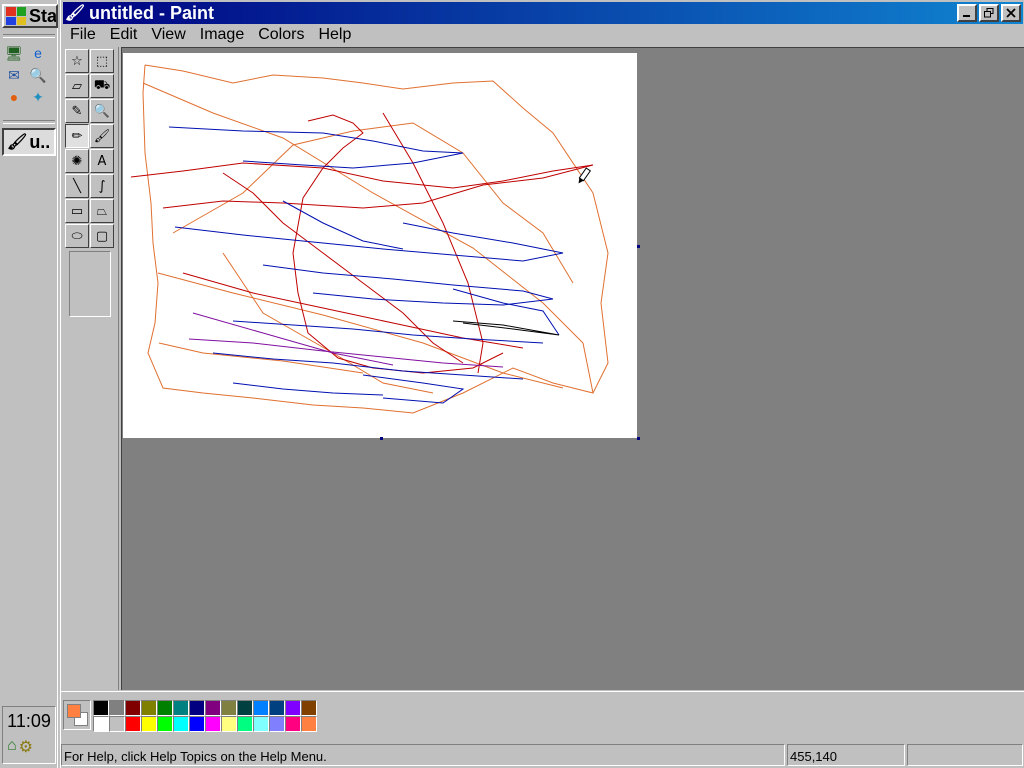 Image resolution: width=1024 pixels, height=768 pixels. I want to click on menu-view: View, so click(168, 35).